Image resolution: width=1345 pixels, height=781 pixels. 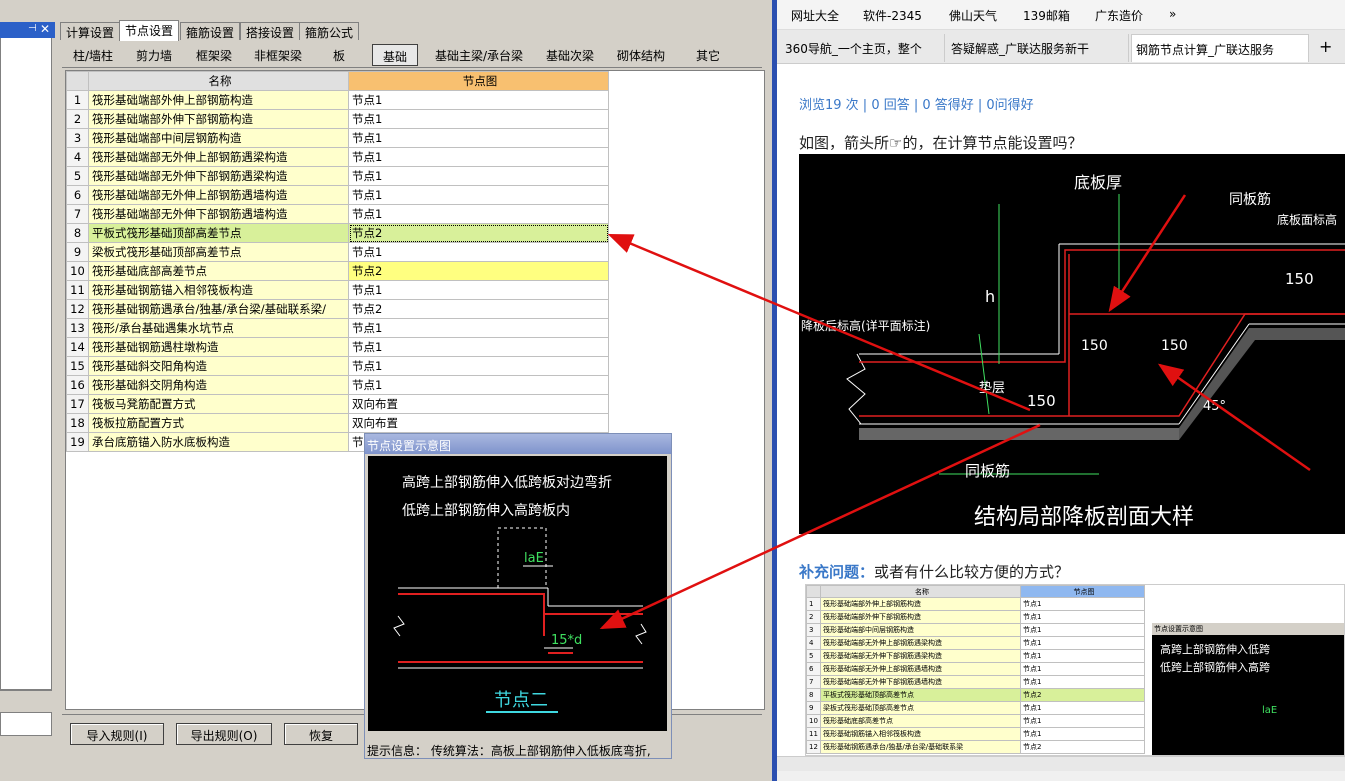 What do you see at coordinates (77, 252) in the screenshot?
I see `row-number: 9` at bounding box center [77, 252].